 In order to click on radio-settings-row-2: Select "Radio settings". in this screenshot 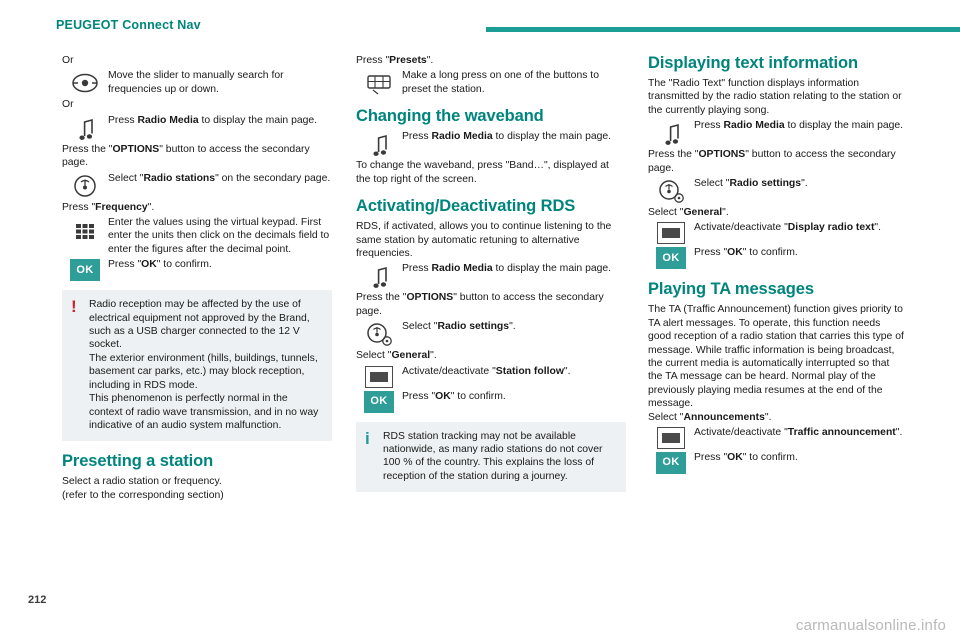, I will do `click(776, 190)`.